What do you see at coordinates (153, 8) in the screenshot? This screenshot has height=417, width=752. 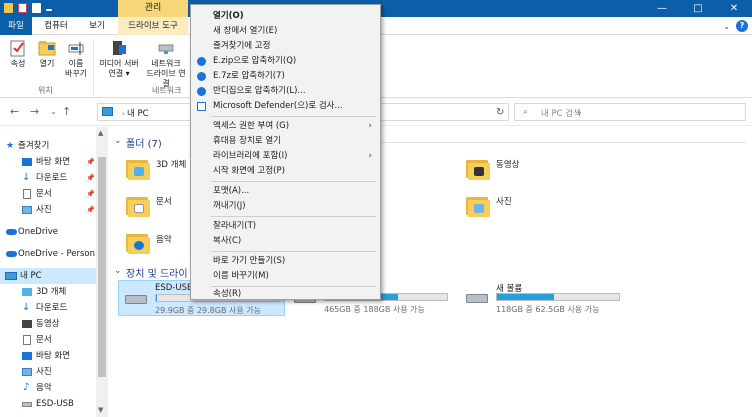 I see `manage-context-tab: 관리` at bounding box center [153, 8].